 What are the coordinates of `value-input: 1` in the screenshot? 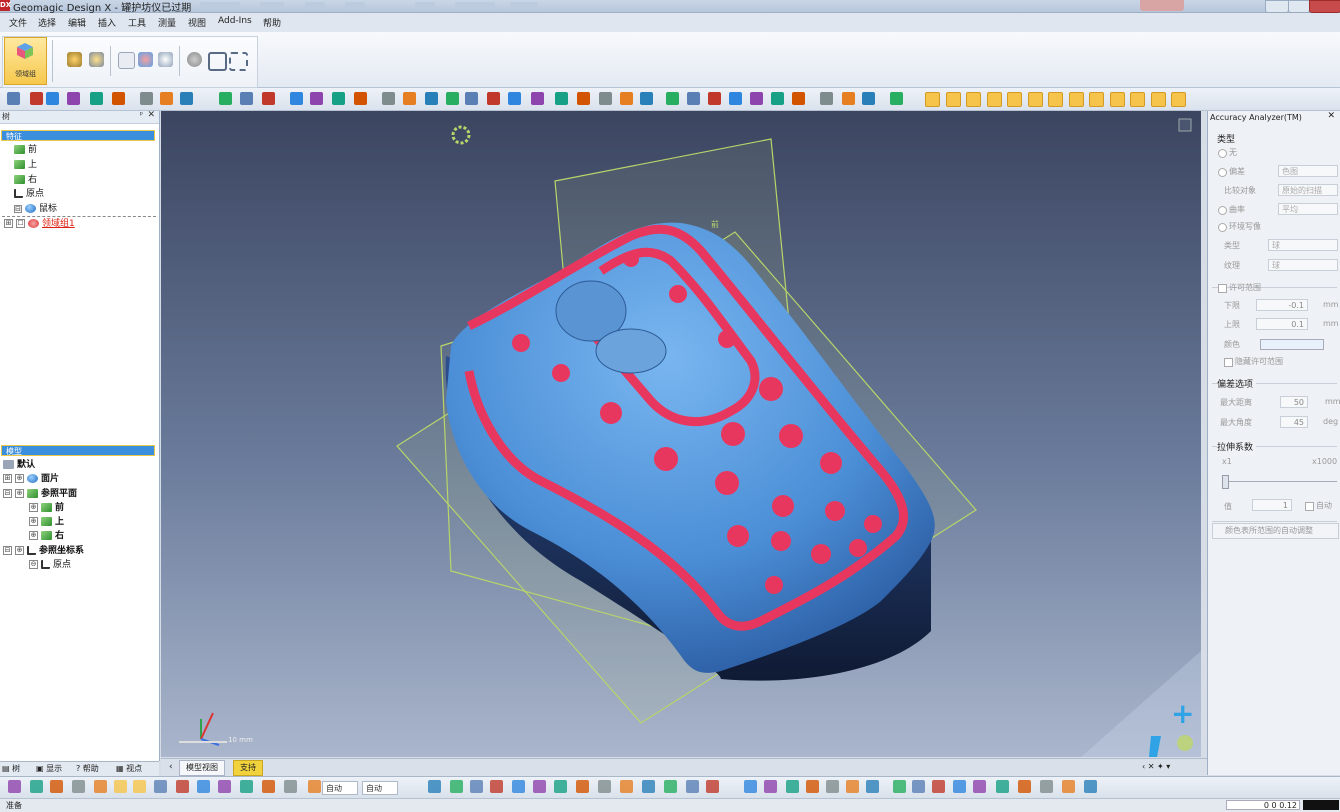 It's located at (1272, 505).